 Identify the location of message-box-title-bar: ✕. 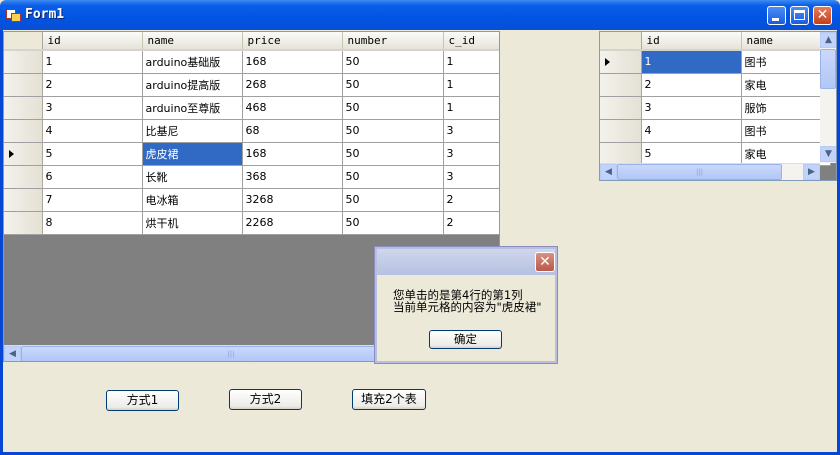
(466, 262).